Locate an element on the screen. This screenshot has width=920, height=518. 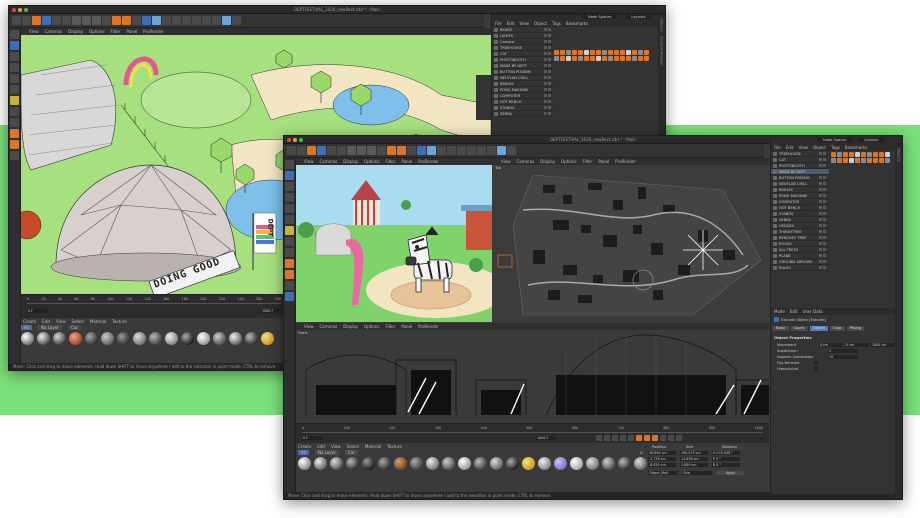
om-menu-object: Object is located at coordinates (819, 147).